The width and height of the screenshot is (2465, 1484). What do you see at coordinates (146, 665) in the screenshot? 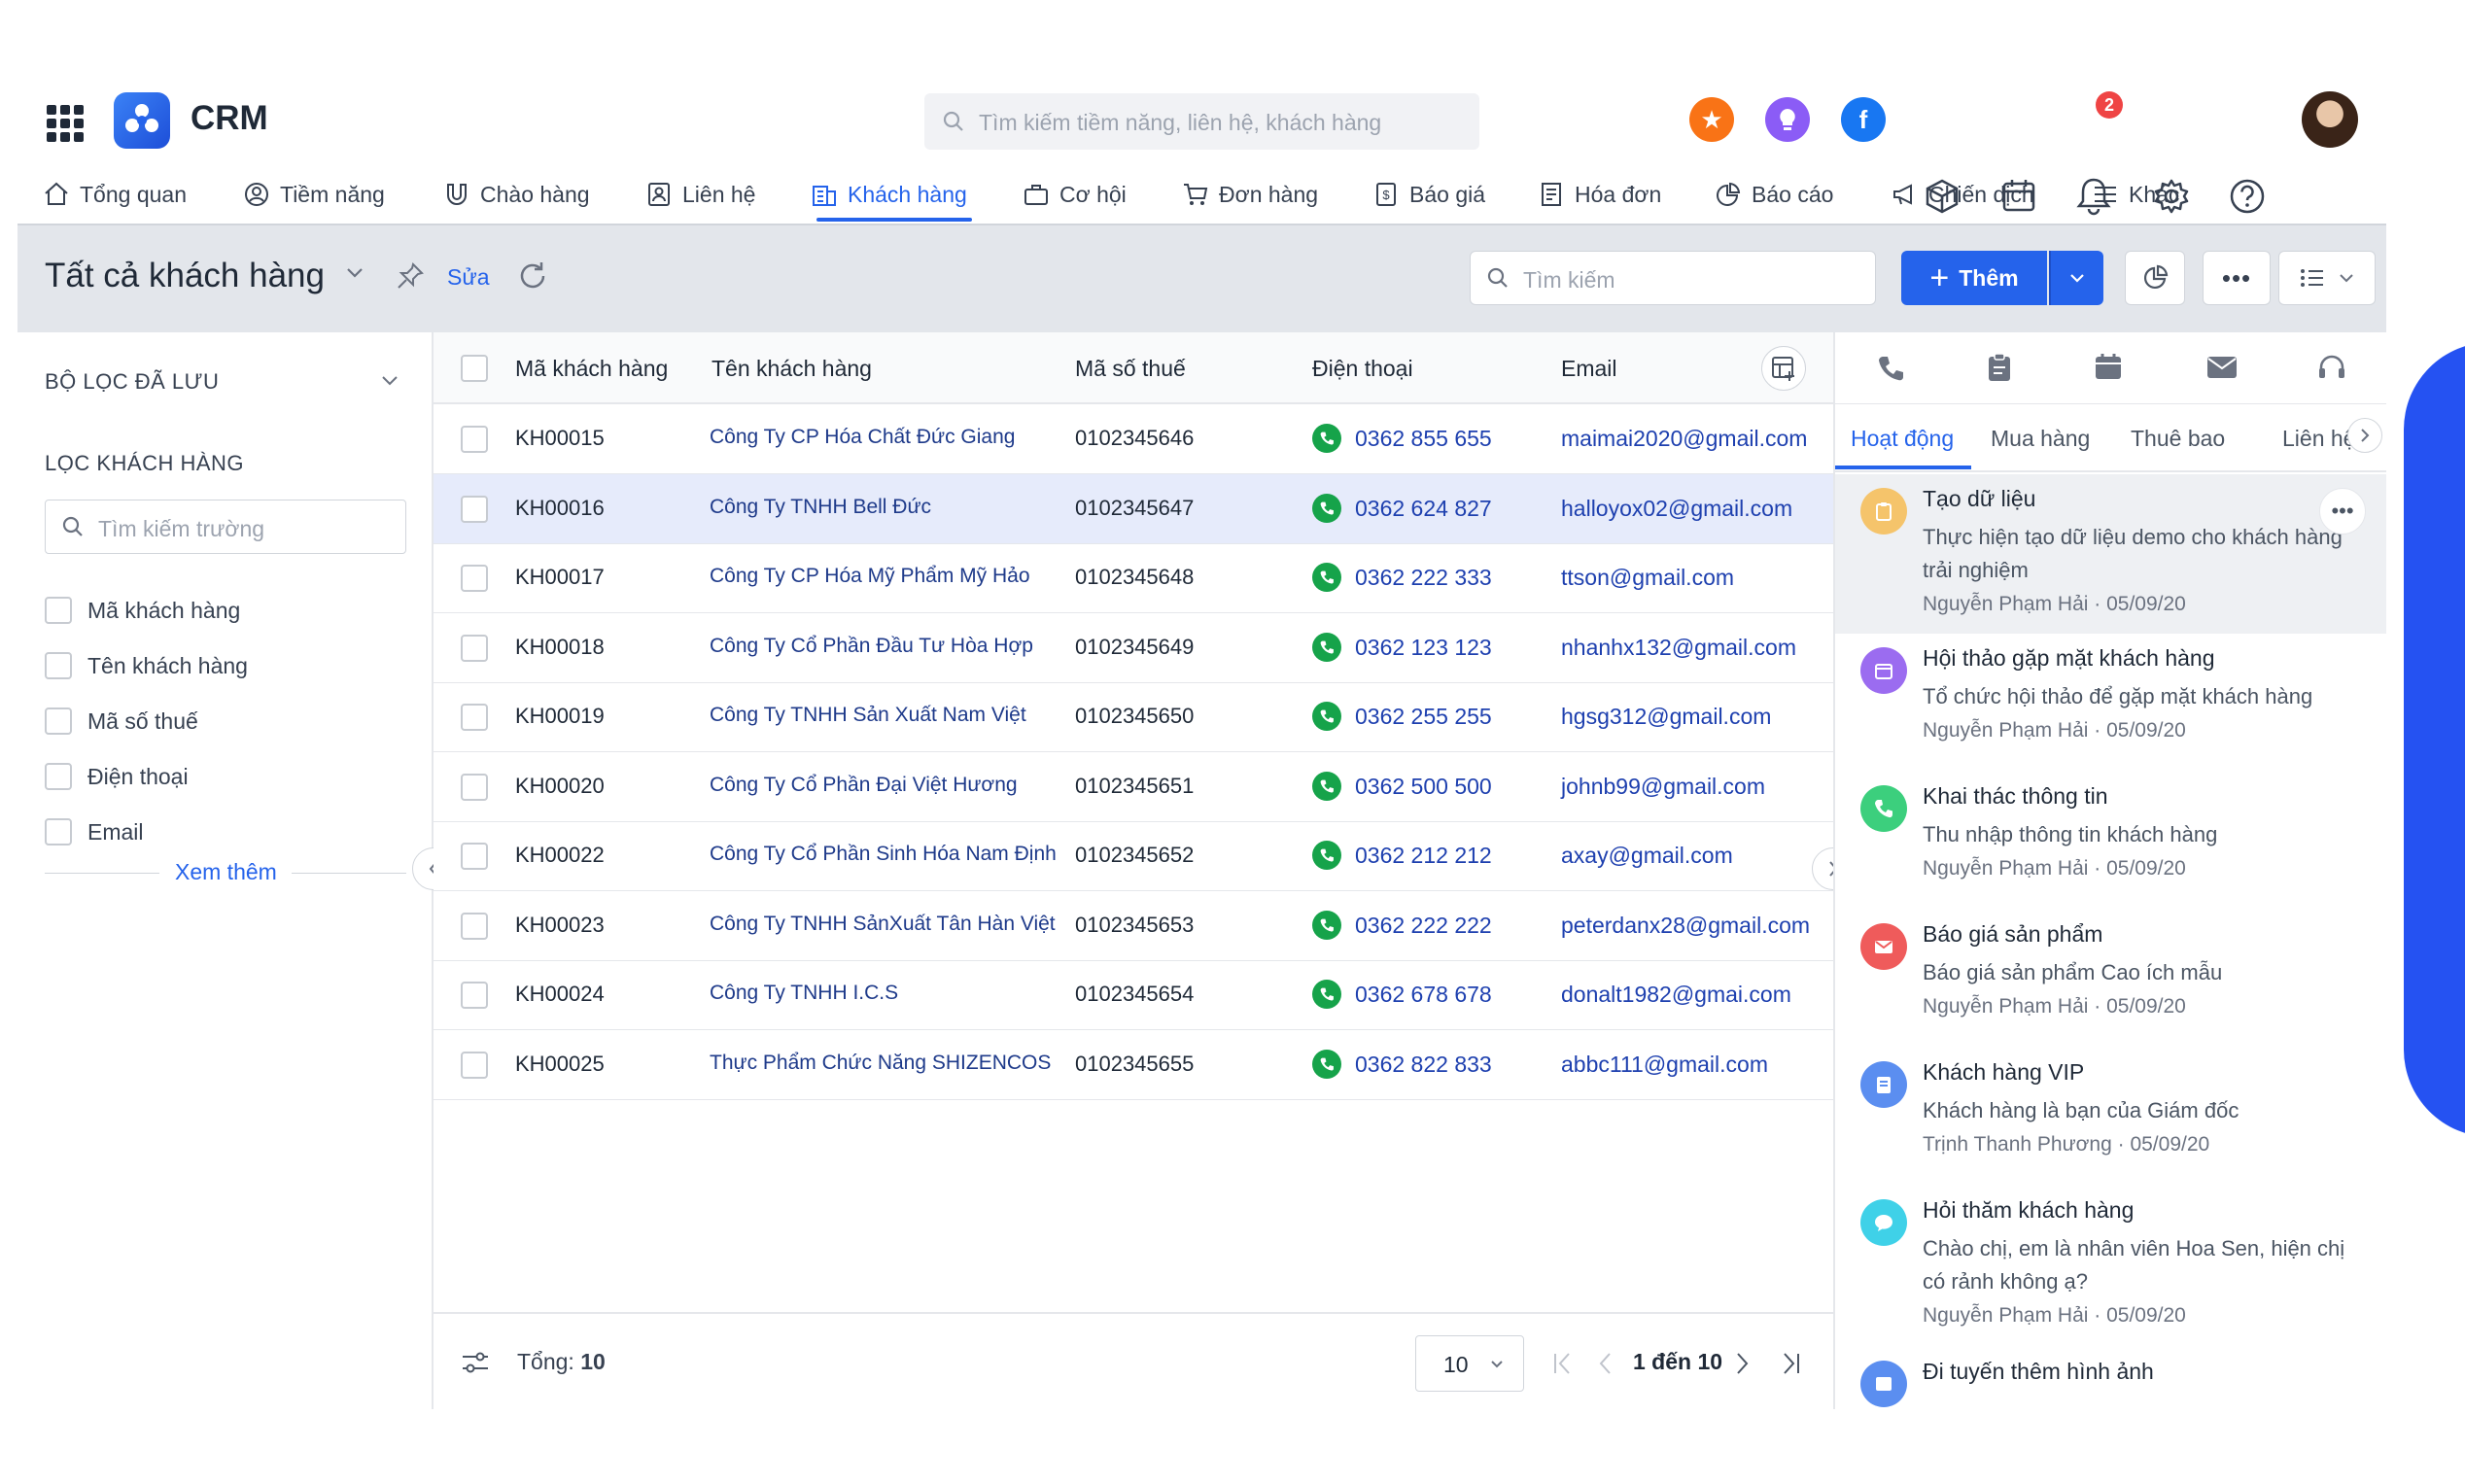
I see `filter-field-option: Tên khách hàng` at bounding box center [146, 665].